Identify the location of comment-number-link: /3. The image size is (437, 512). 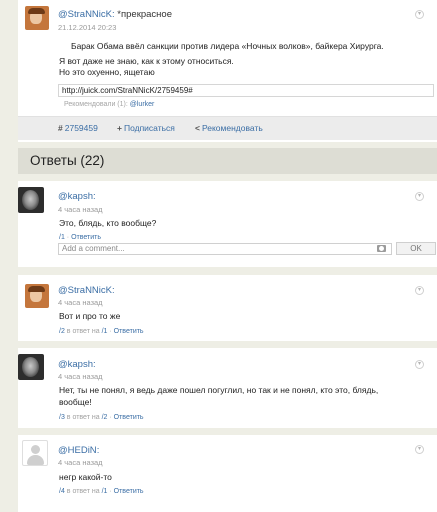
(62, 417).